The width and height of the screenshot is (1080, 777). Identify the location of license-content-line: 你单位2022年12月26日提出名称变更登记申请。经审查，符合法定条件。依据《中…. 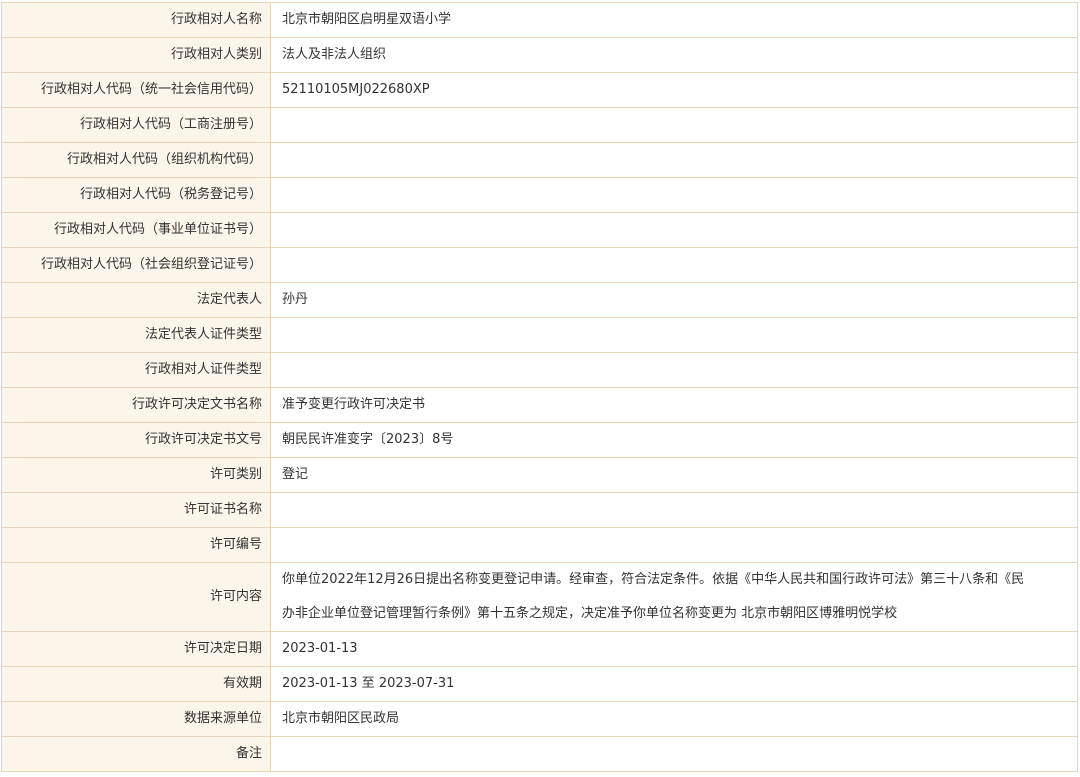
(653, 579).